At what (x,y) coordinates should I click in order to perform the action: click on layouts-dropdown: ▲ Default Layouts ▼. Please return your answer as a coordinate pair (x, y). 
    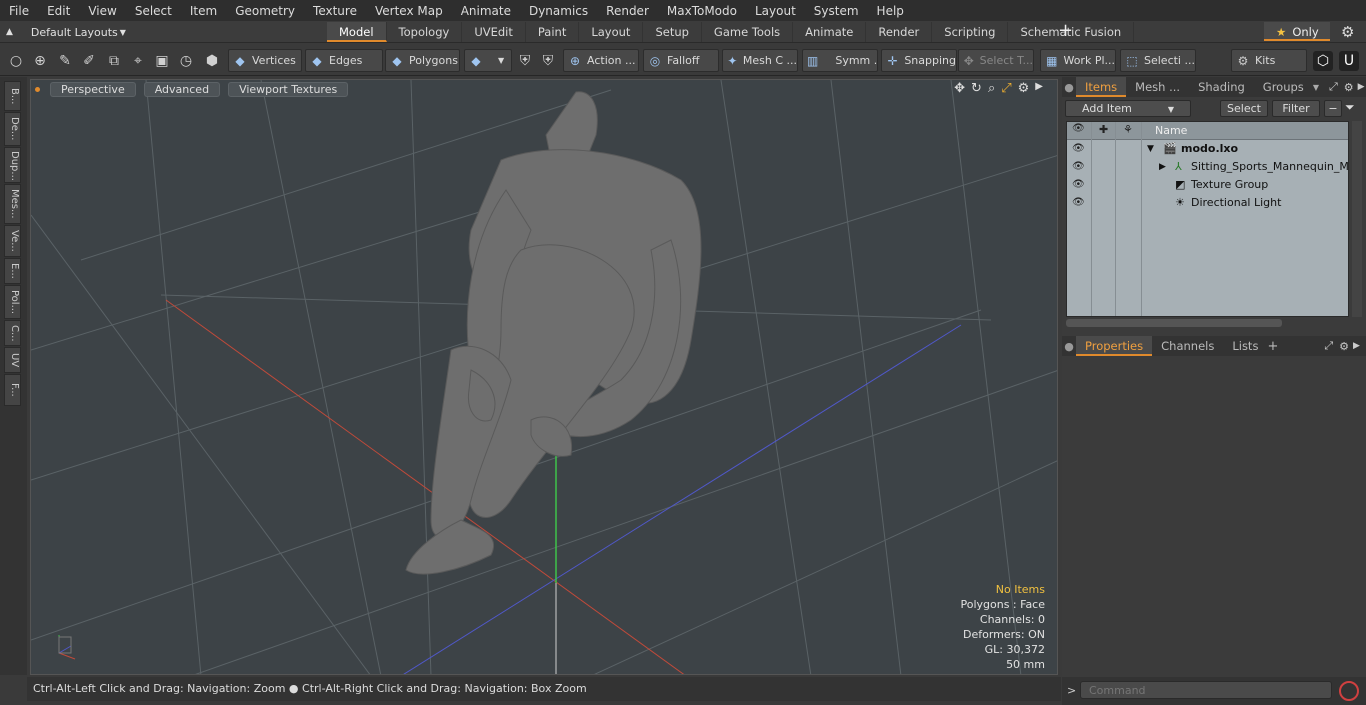
    Looking at the image, I should click on (66, 32).